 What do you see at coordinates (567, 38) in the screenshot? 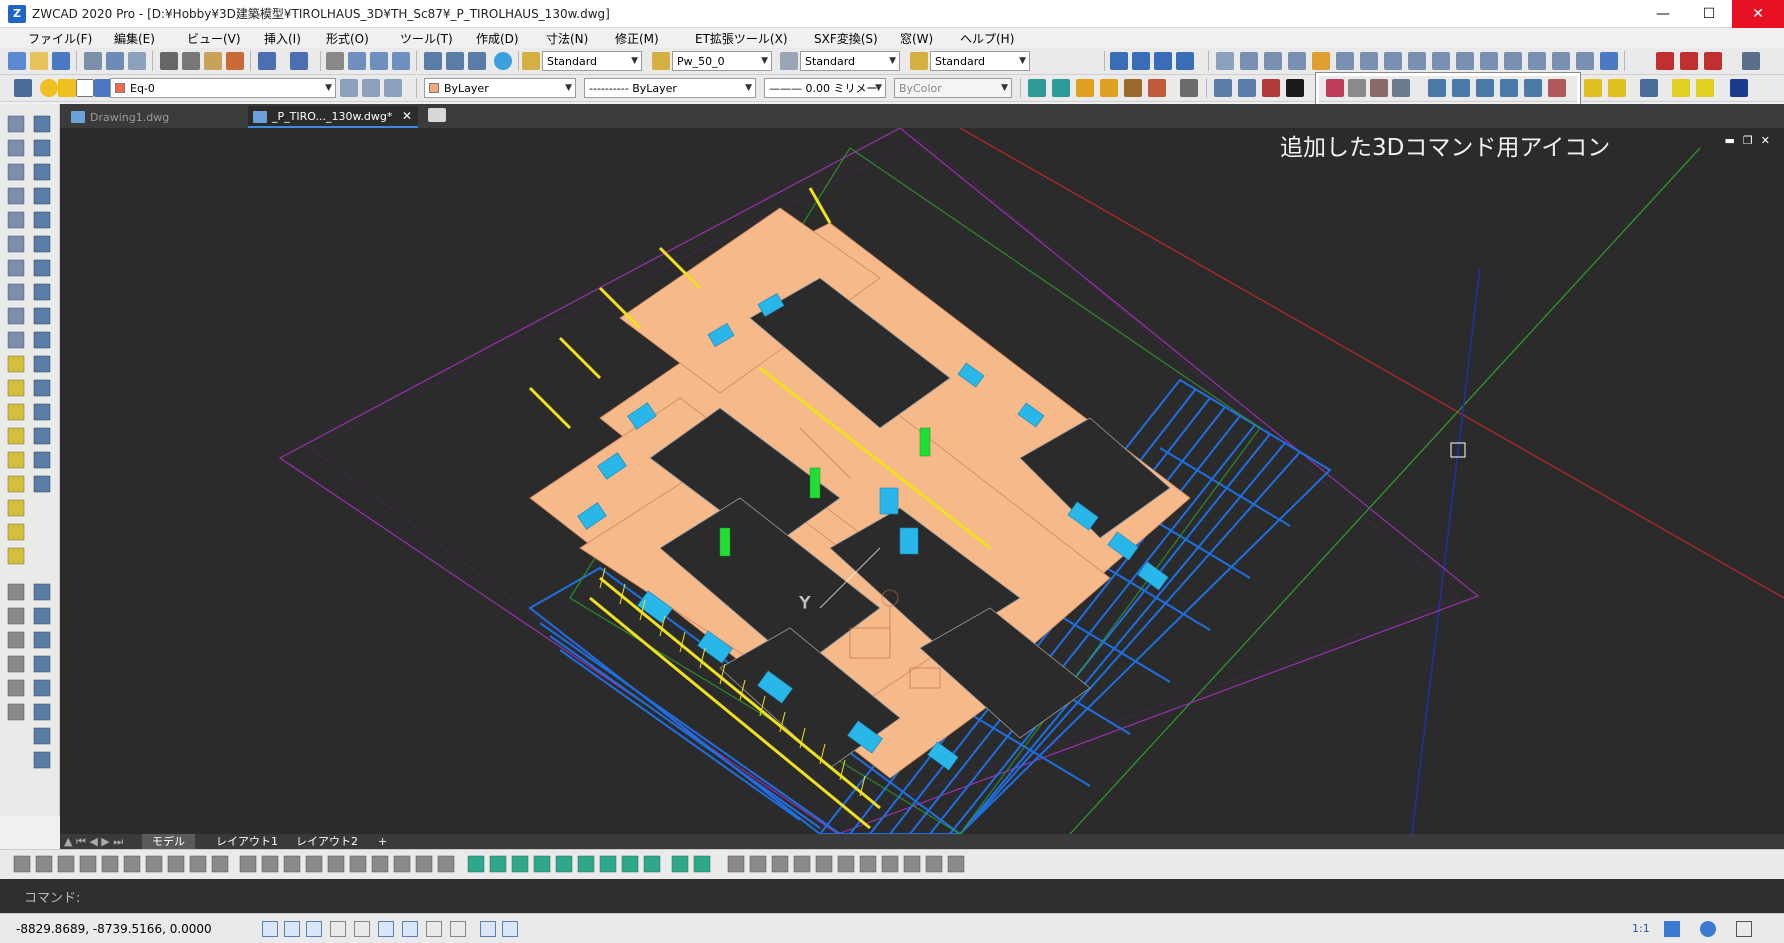
I see `menu-dimension: 寸法(N)` at bounding box center [567, 38].